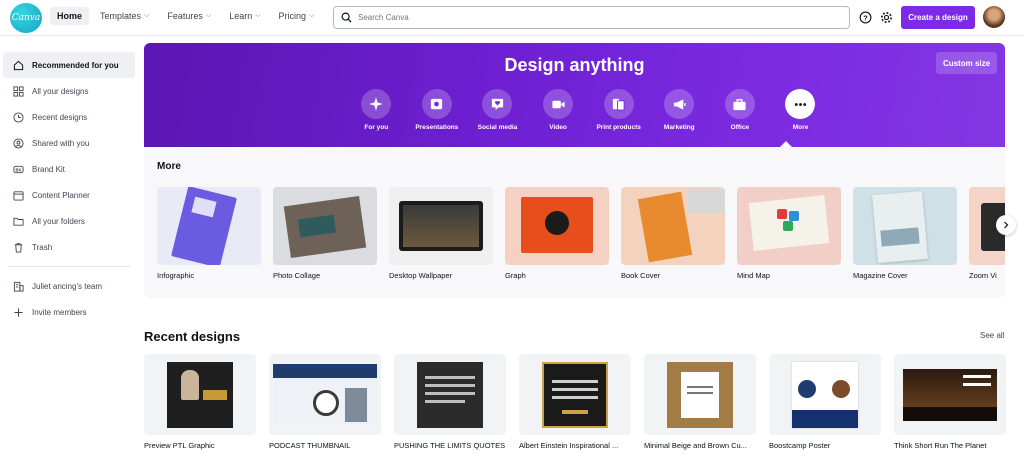 This screenshot has height=464, width=1024. Describe the element at coordinates (497, 127) in the screenshot. I see `category-label: Social media` at that location.